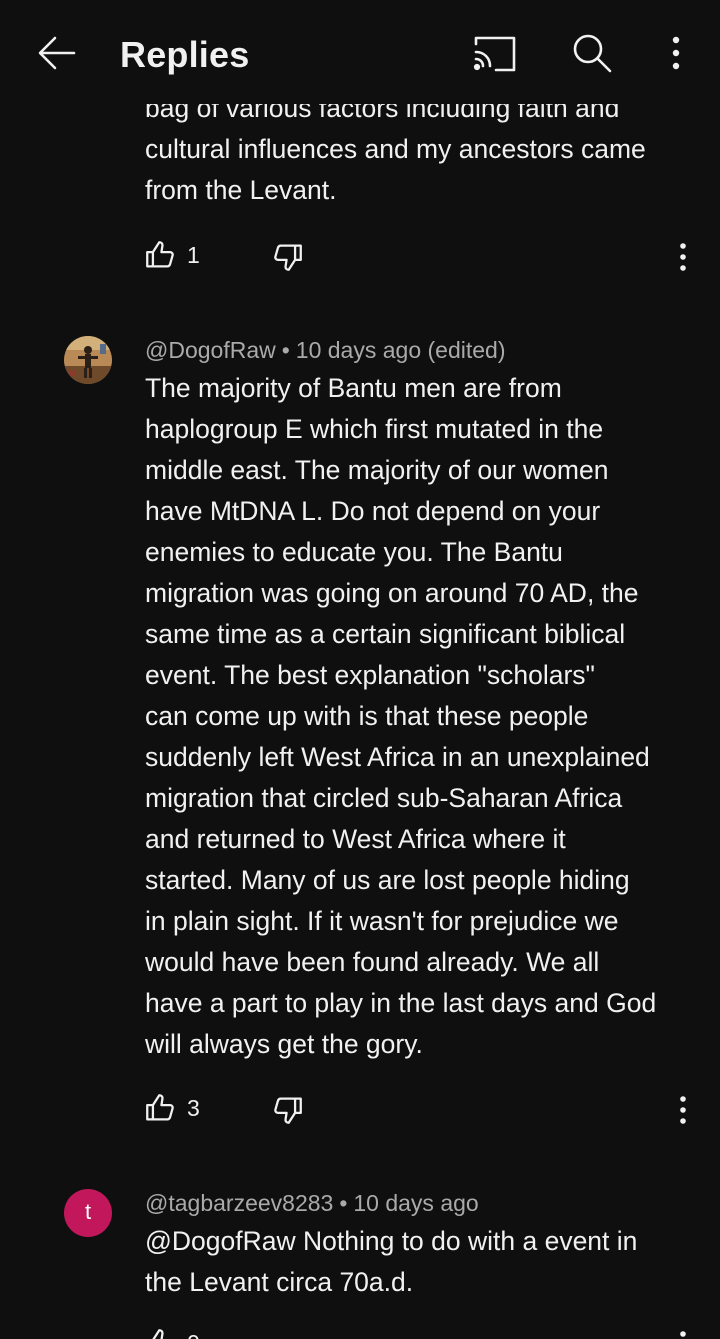 This screenshot has height=1339, width=720. What do you see at coordinates (284, 1044) in the screenshot?
I see `comment-line: will always get the gory.` at bounding box center [284, 1044].